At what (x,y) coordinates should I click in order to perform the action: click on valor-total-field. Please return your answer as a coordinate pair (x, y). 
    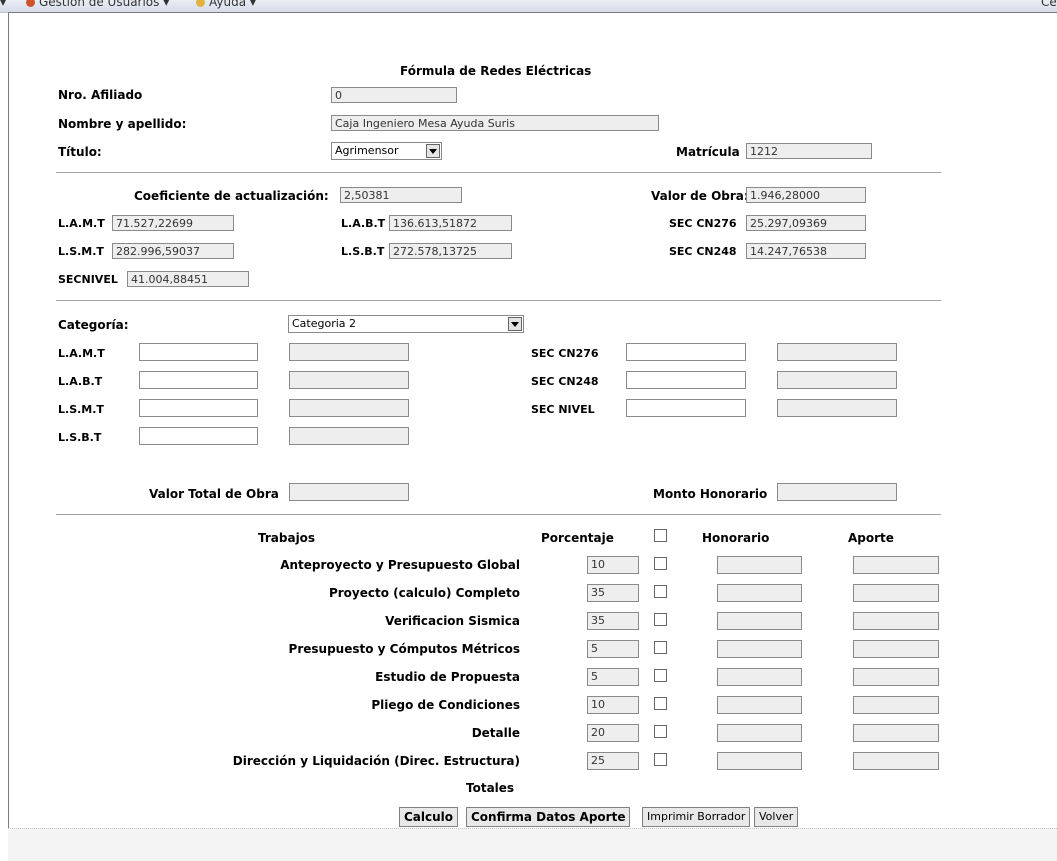
    Looking at the image, I should click on (349, 492).